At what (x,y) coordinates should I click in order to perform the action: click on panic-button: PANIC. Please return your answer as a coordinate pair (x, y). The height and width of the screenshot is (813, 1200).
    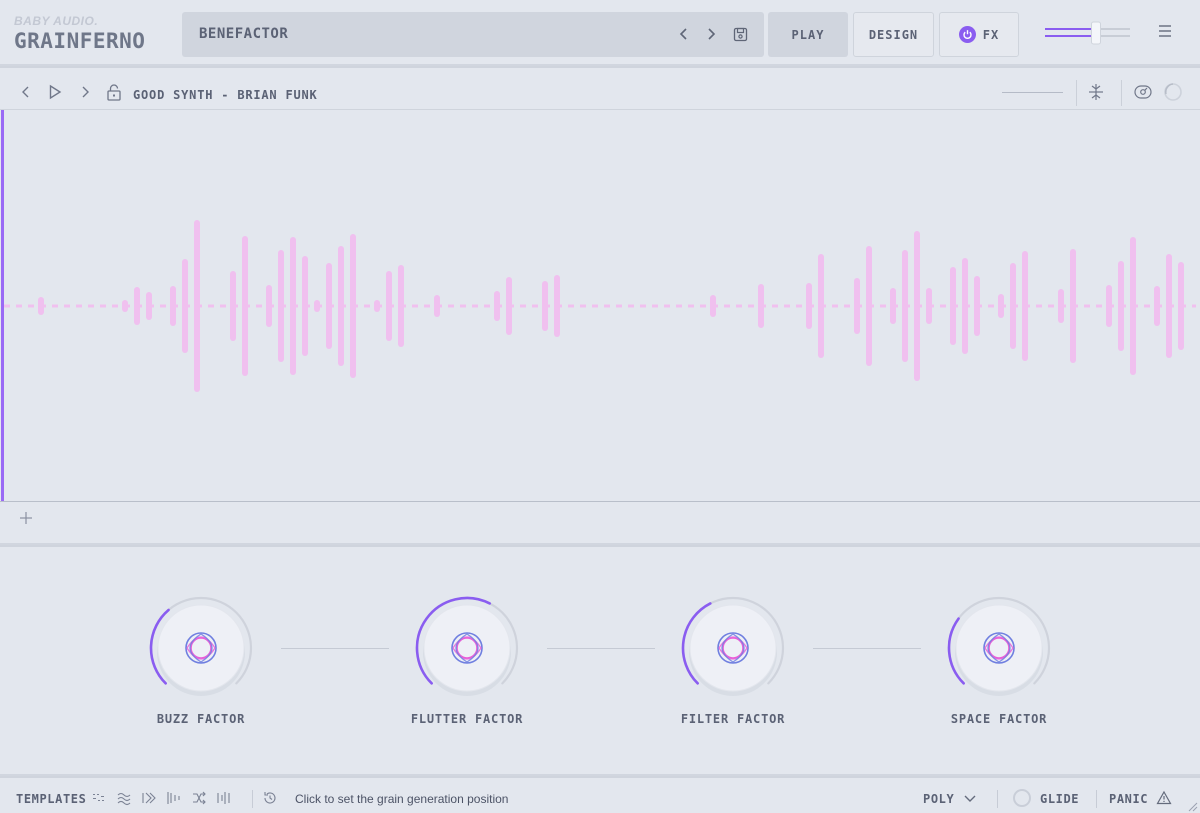
    Looking at the image, I should click on (1128, 799).